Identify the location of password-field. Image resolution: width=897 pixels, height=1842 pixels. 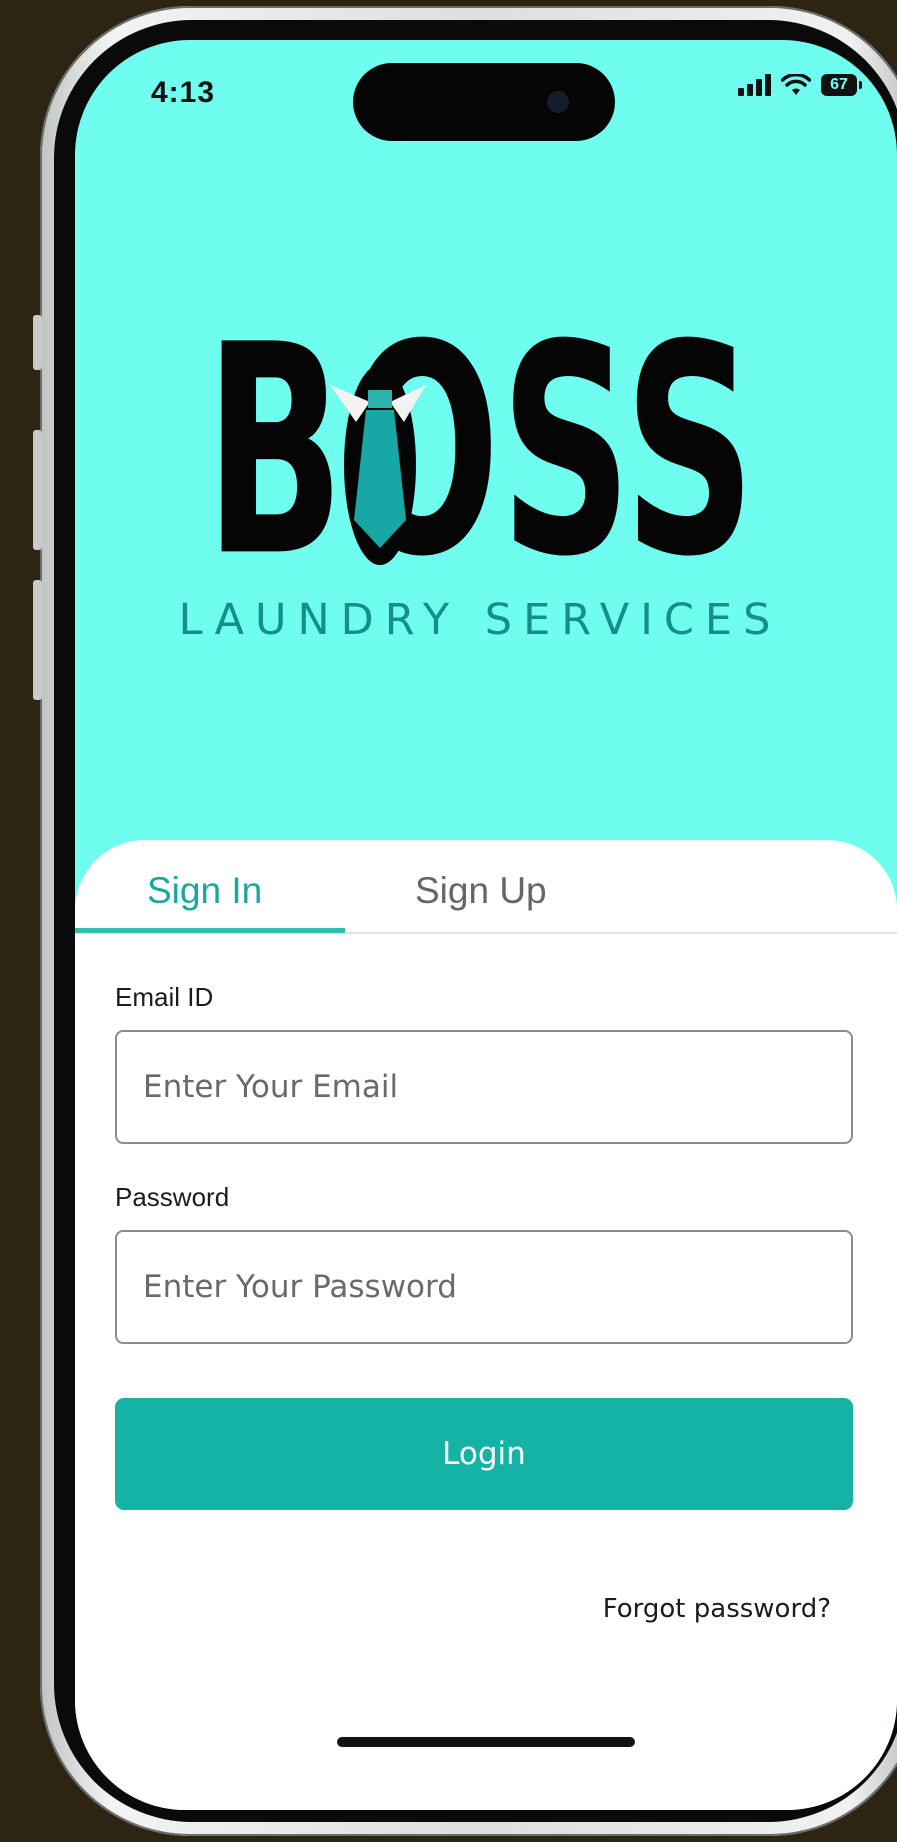
(484, 1287).